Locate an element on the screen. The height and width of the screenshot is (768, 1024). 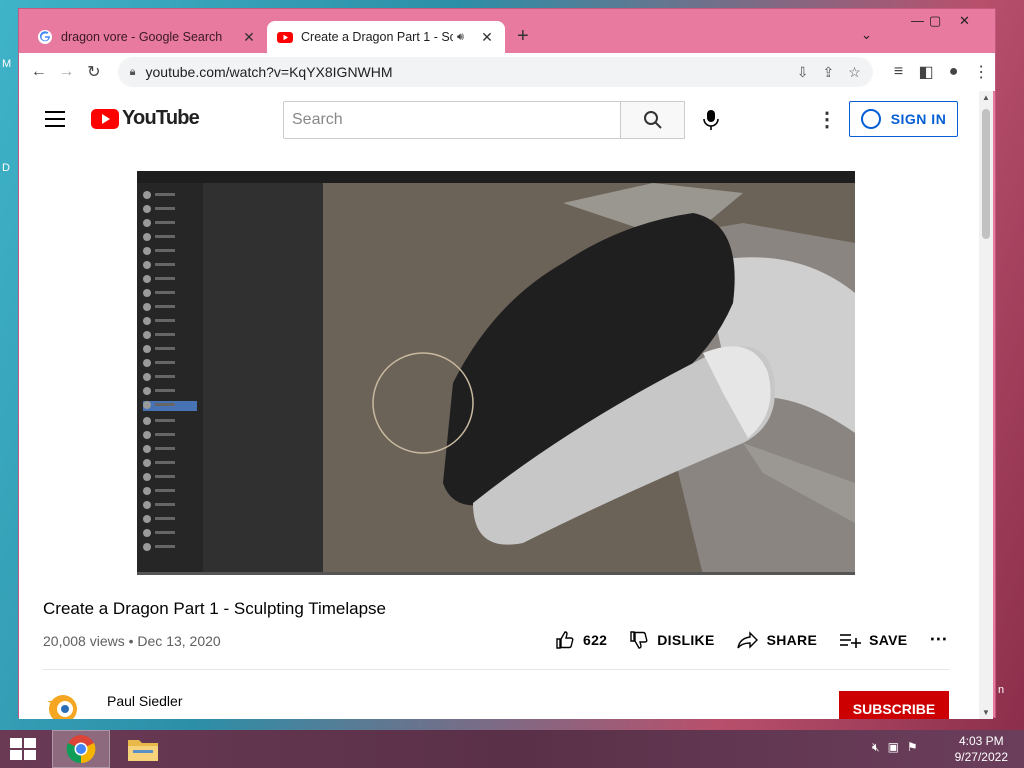
youtube-logo: YouTube is located at coordinates (145, 118).